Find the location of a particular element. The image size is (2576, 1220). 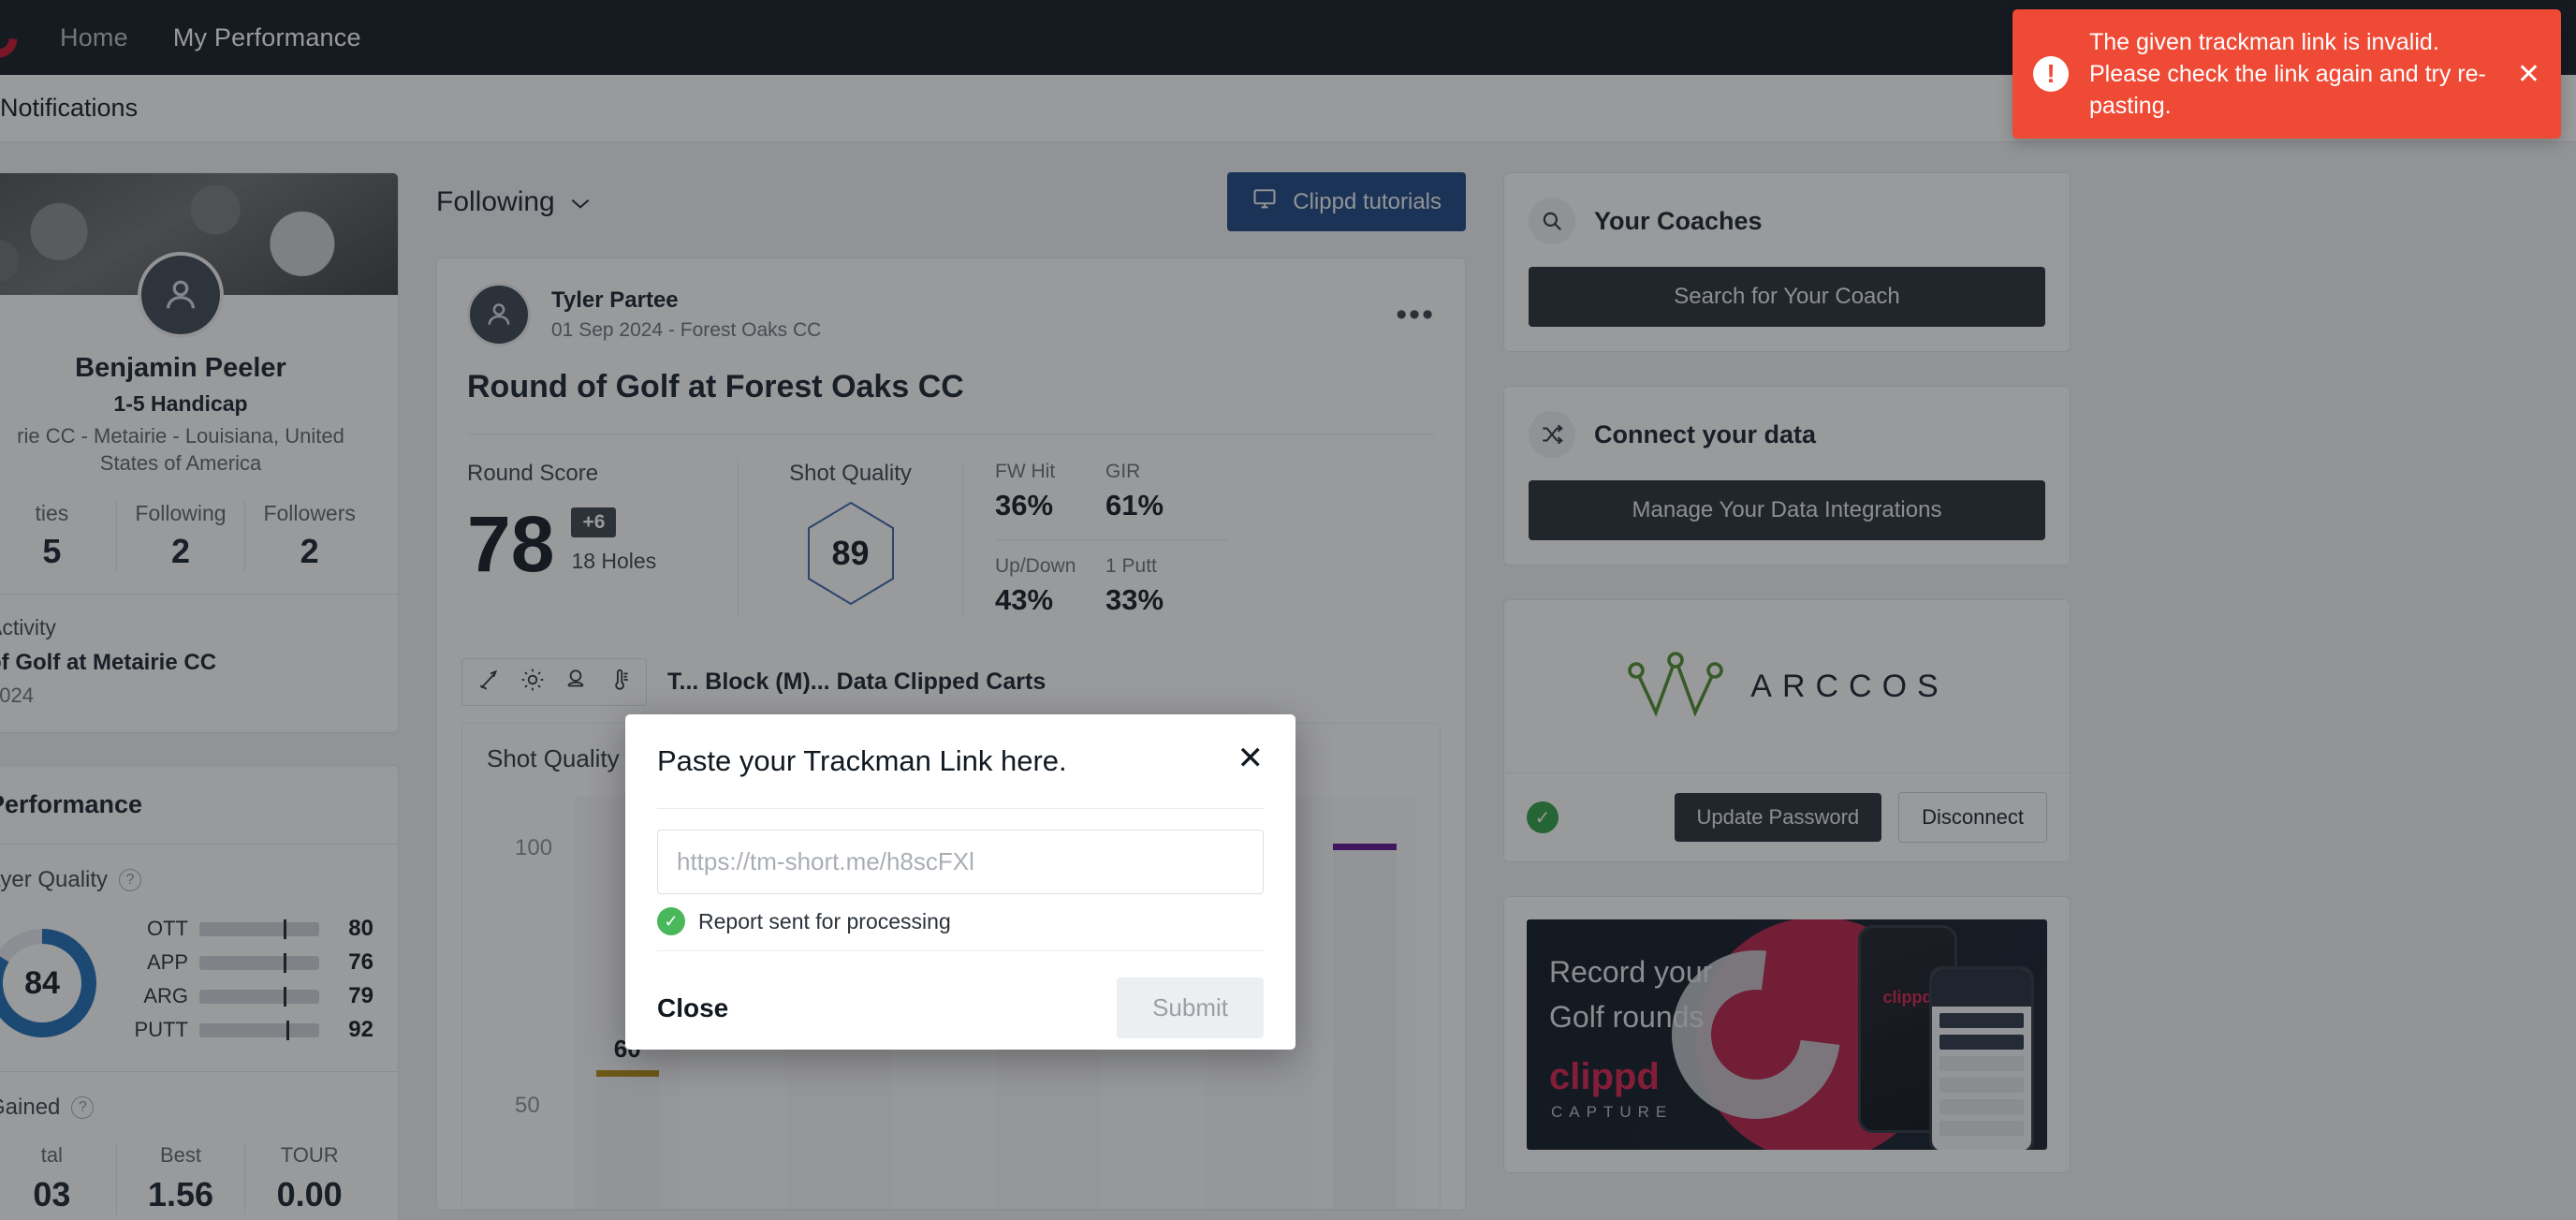

submit-button: Submit is located at coordinates (1190, 1007).